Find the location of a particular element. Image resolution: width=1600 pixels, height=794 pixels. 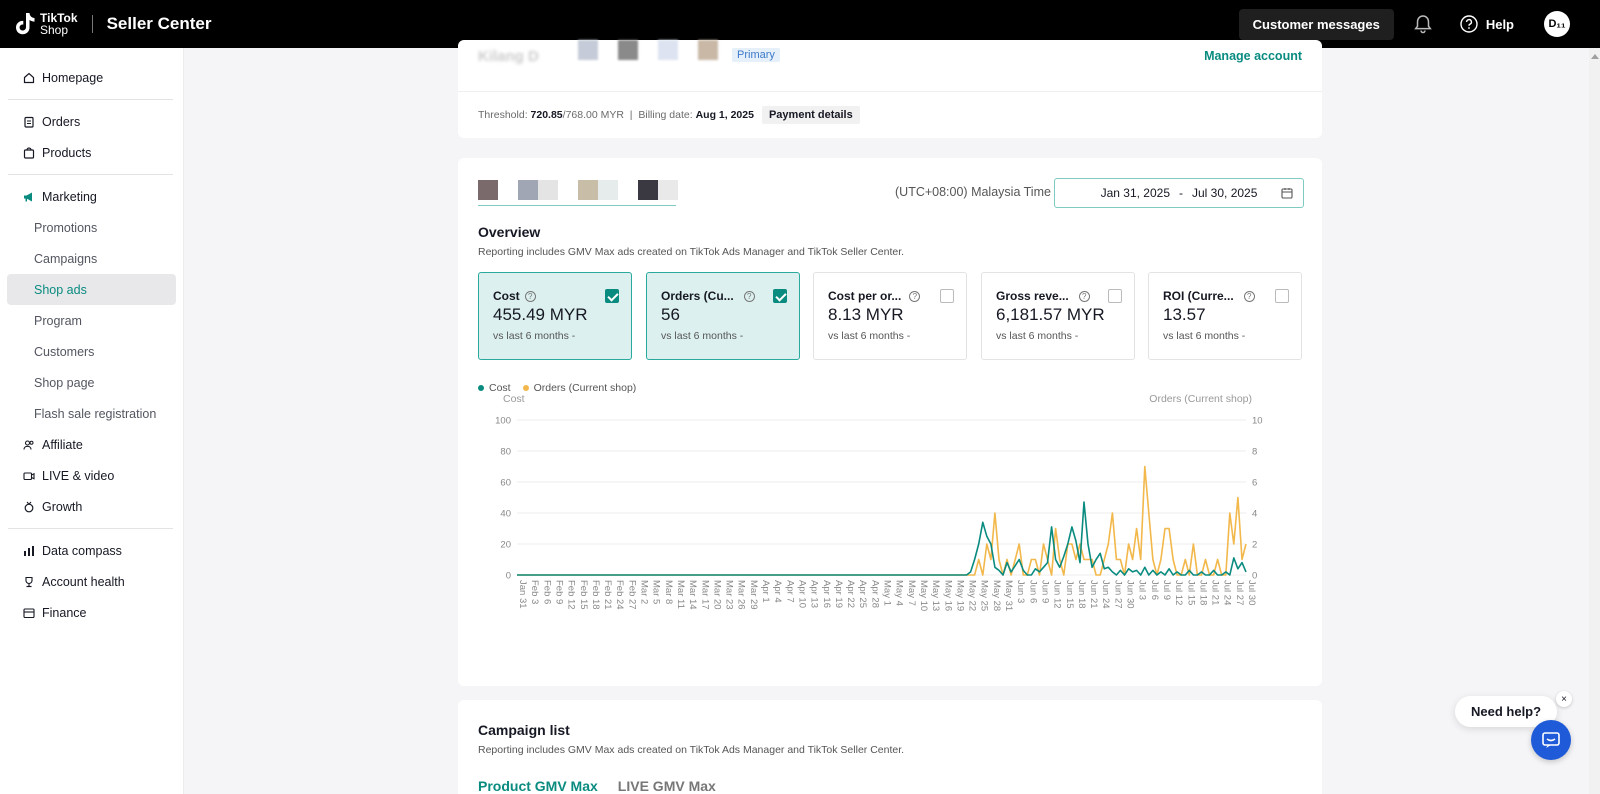

x-tick-label: Mar 17 is located at coordinates (704, 595).